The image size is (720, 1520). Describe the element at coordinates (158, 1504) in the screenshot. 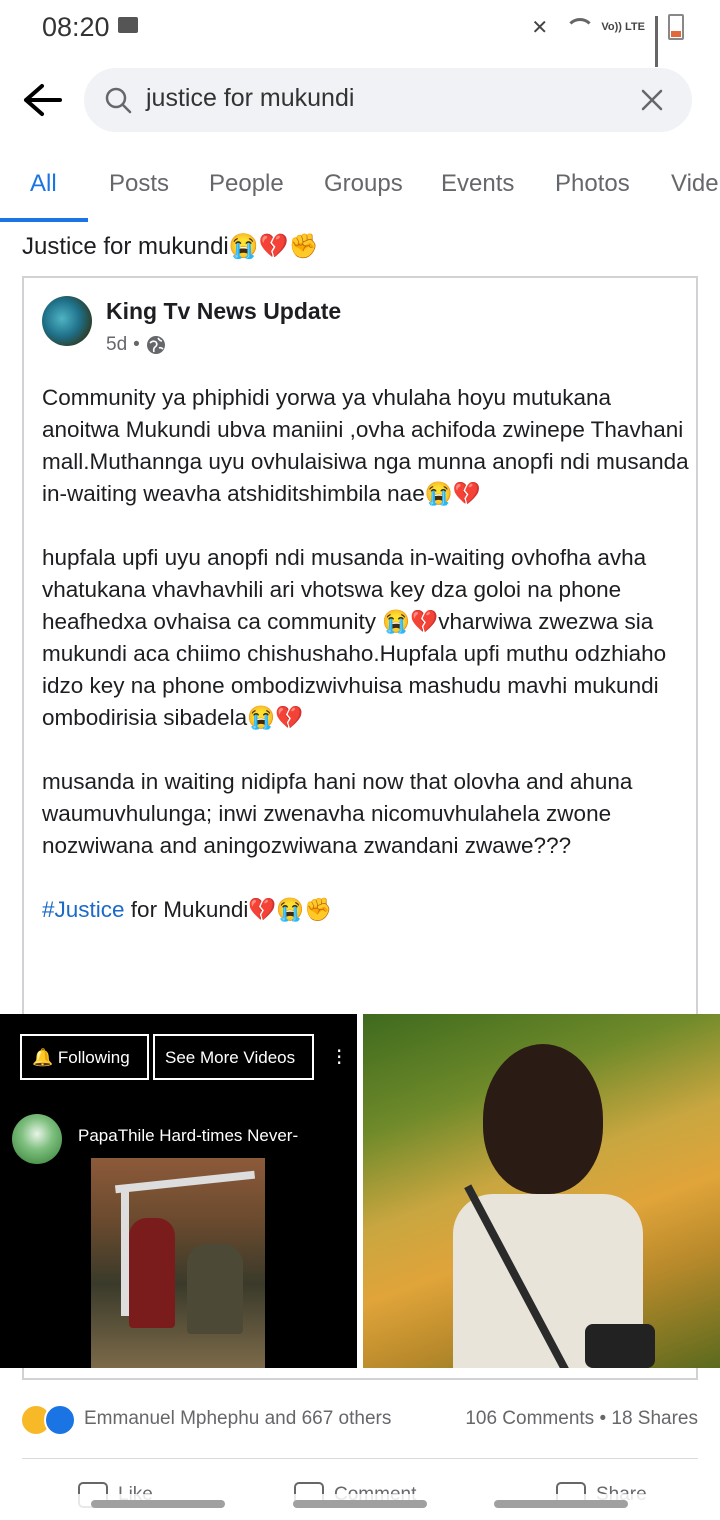

I see `nav-handle-left` at that location.